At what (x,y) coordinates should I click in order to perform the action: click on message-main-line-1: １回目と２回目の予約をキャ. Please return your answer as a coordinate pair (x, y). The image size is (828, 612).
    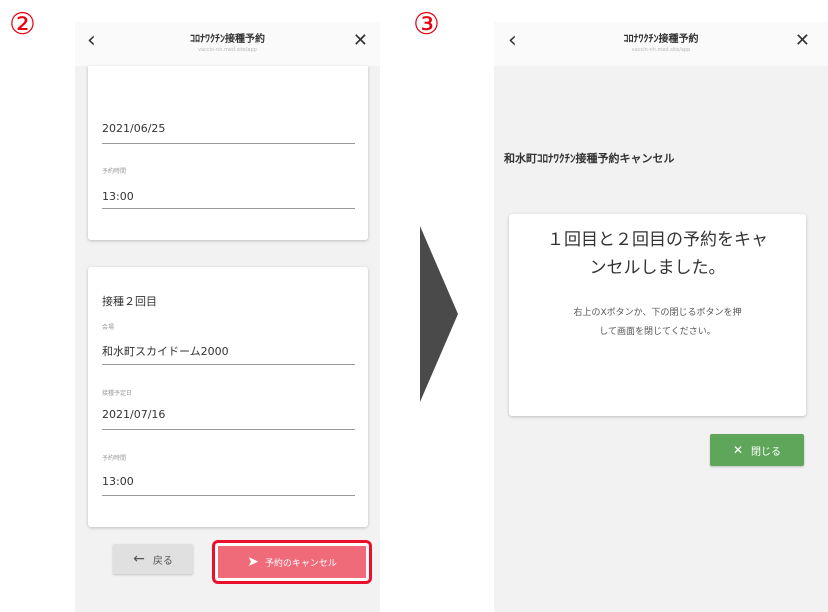
    Looking at the image, I should click on (657, 240).